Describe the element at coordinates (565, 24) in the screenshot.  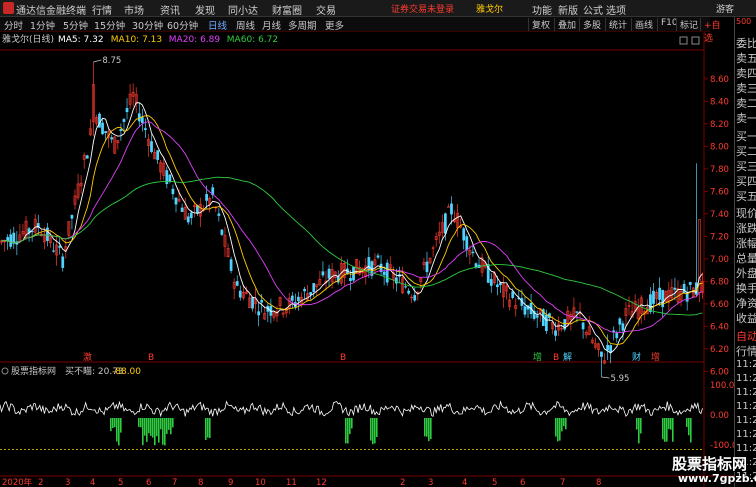
I see `tool-overlay-button: 叠加` at that location.